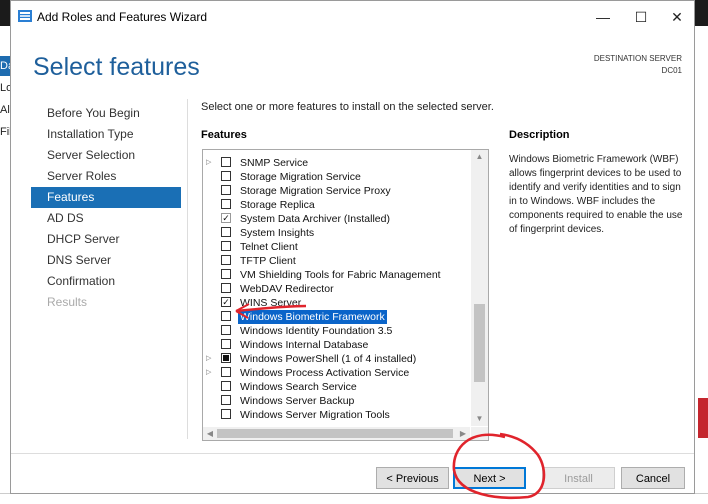  I want to click on wizard-step-server-roles: Server Roles, so click(106, 176).